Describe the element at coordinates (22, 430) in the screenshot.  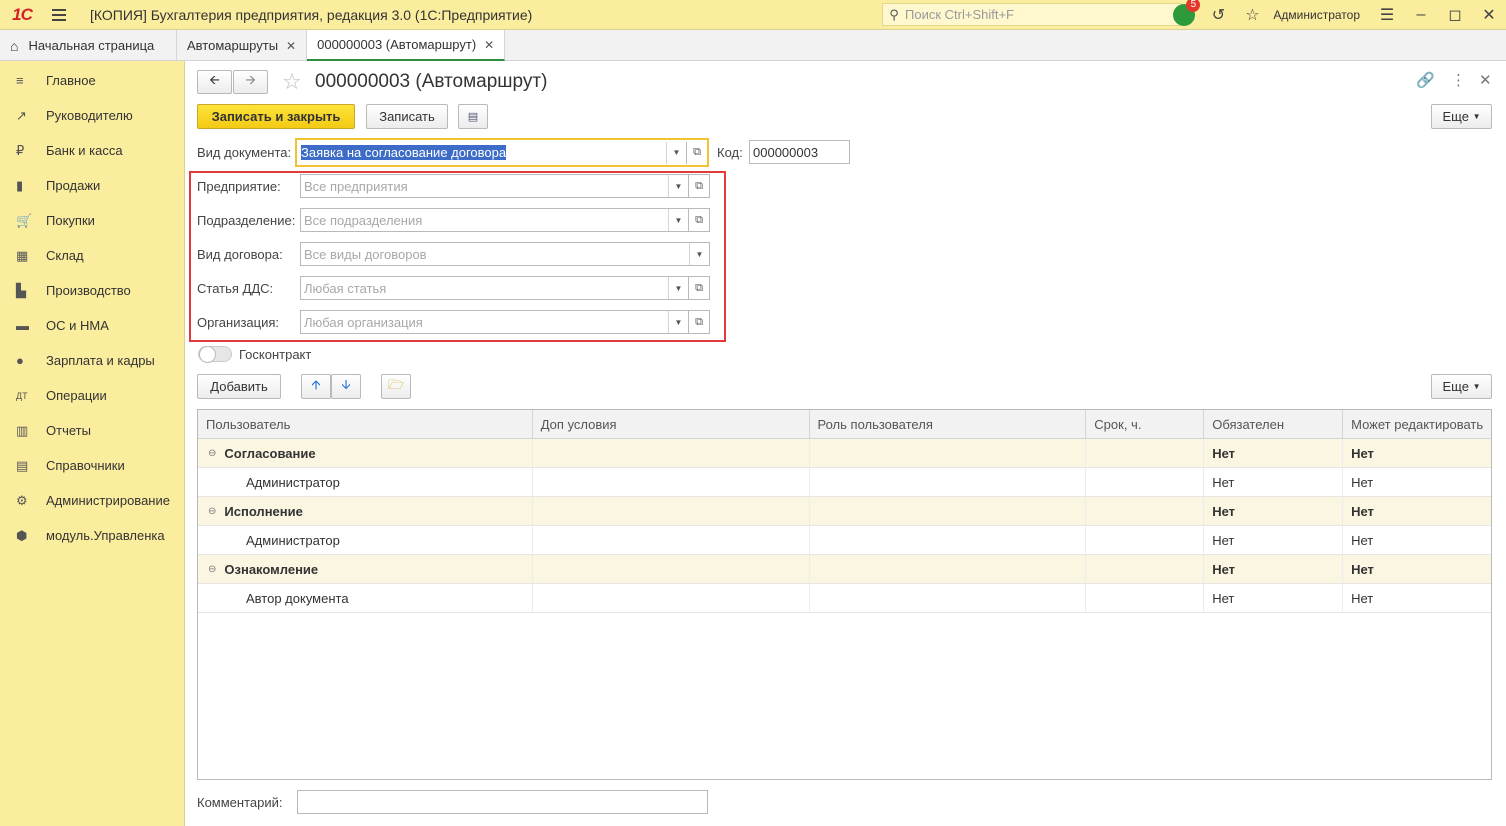
I see `sidebar-icon: ▥` at that location.